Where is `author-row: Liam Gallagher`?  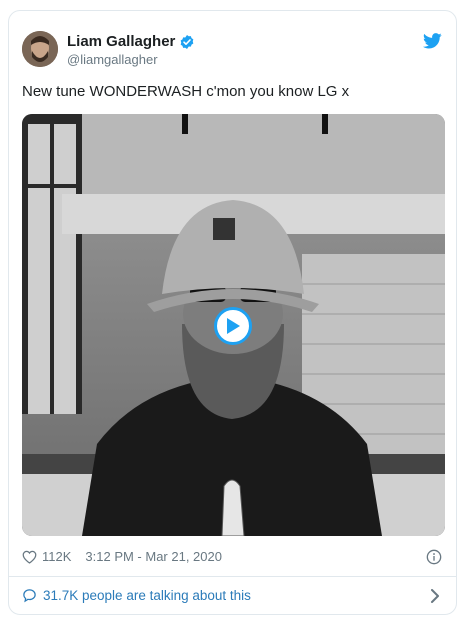
author-row: Liam Gallagher is located at coordinates (131, 41).